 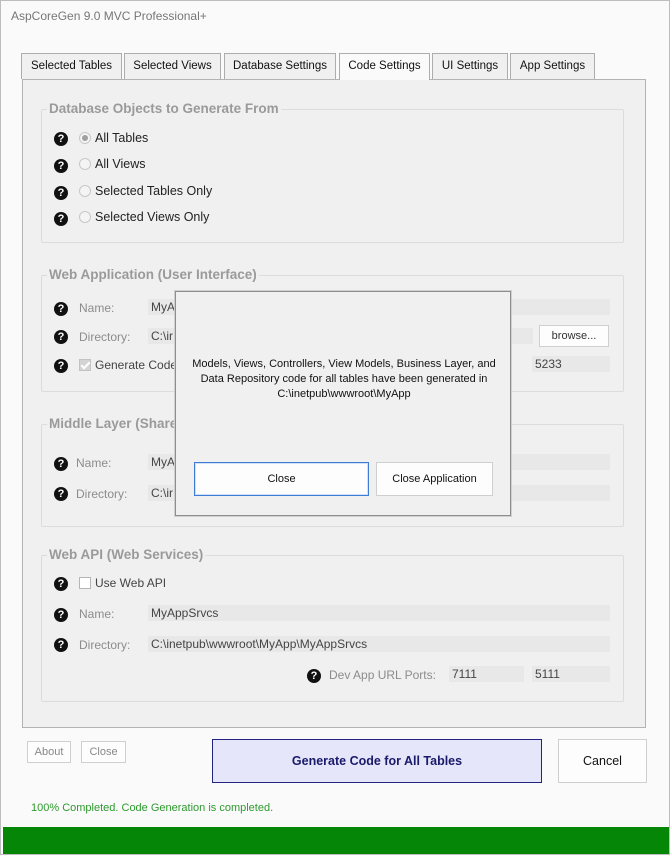 I want to click on radio-selected-tables-label: Selected Tables Only, so click(x=154, y=191).